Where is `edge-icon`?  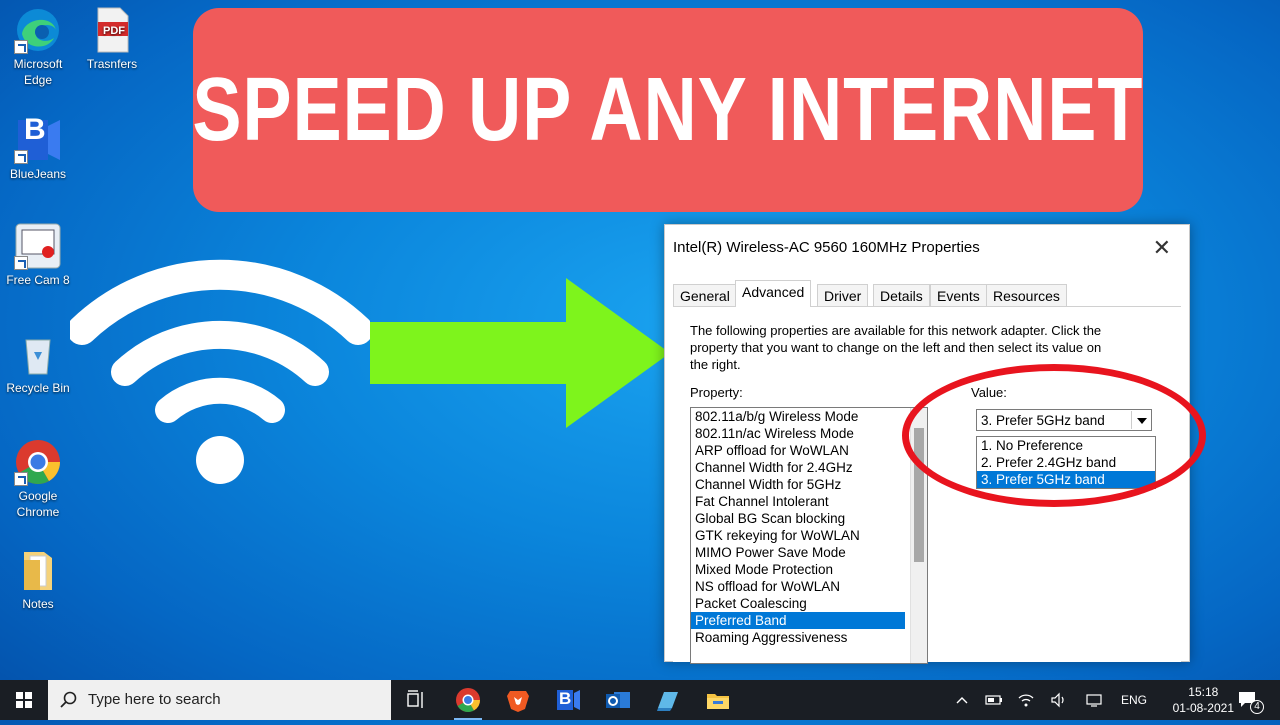 edge-icon is located at coordinates (38, 30).